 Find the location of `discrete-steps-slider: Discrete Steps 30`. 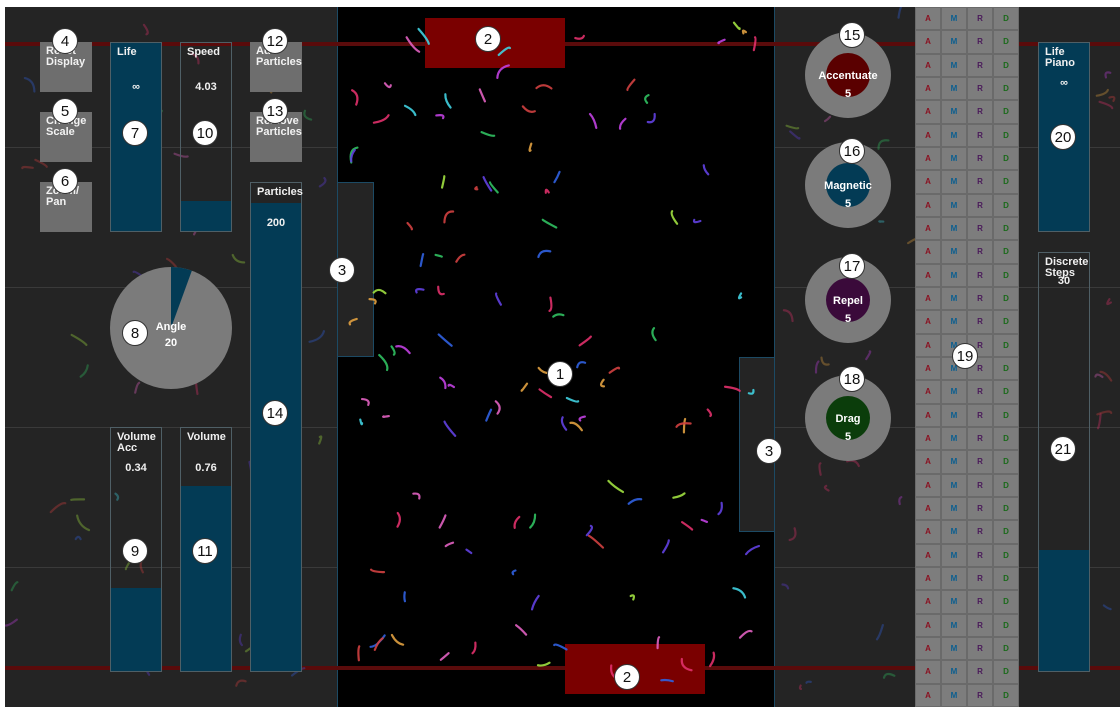

discrete-steps-slider: Discrete Steps 30 is located at coordinates (1064, 462).